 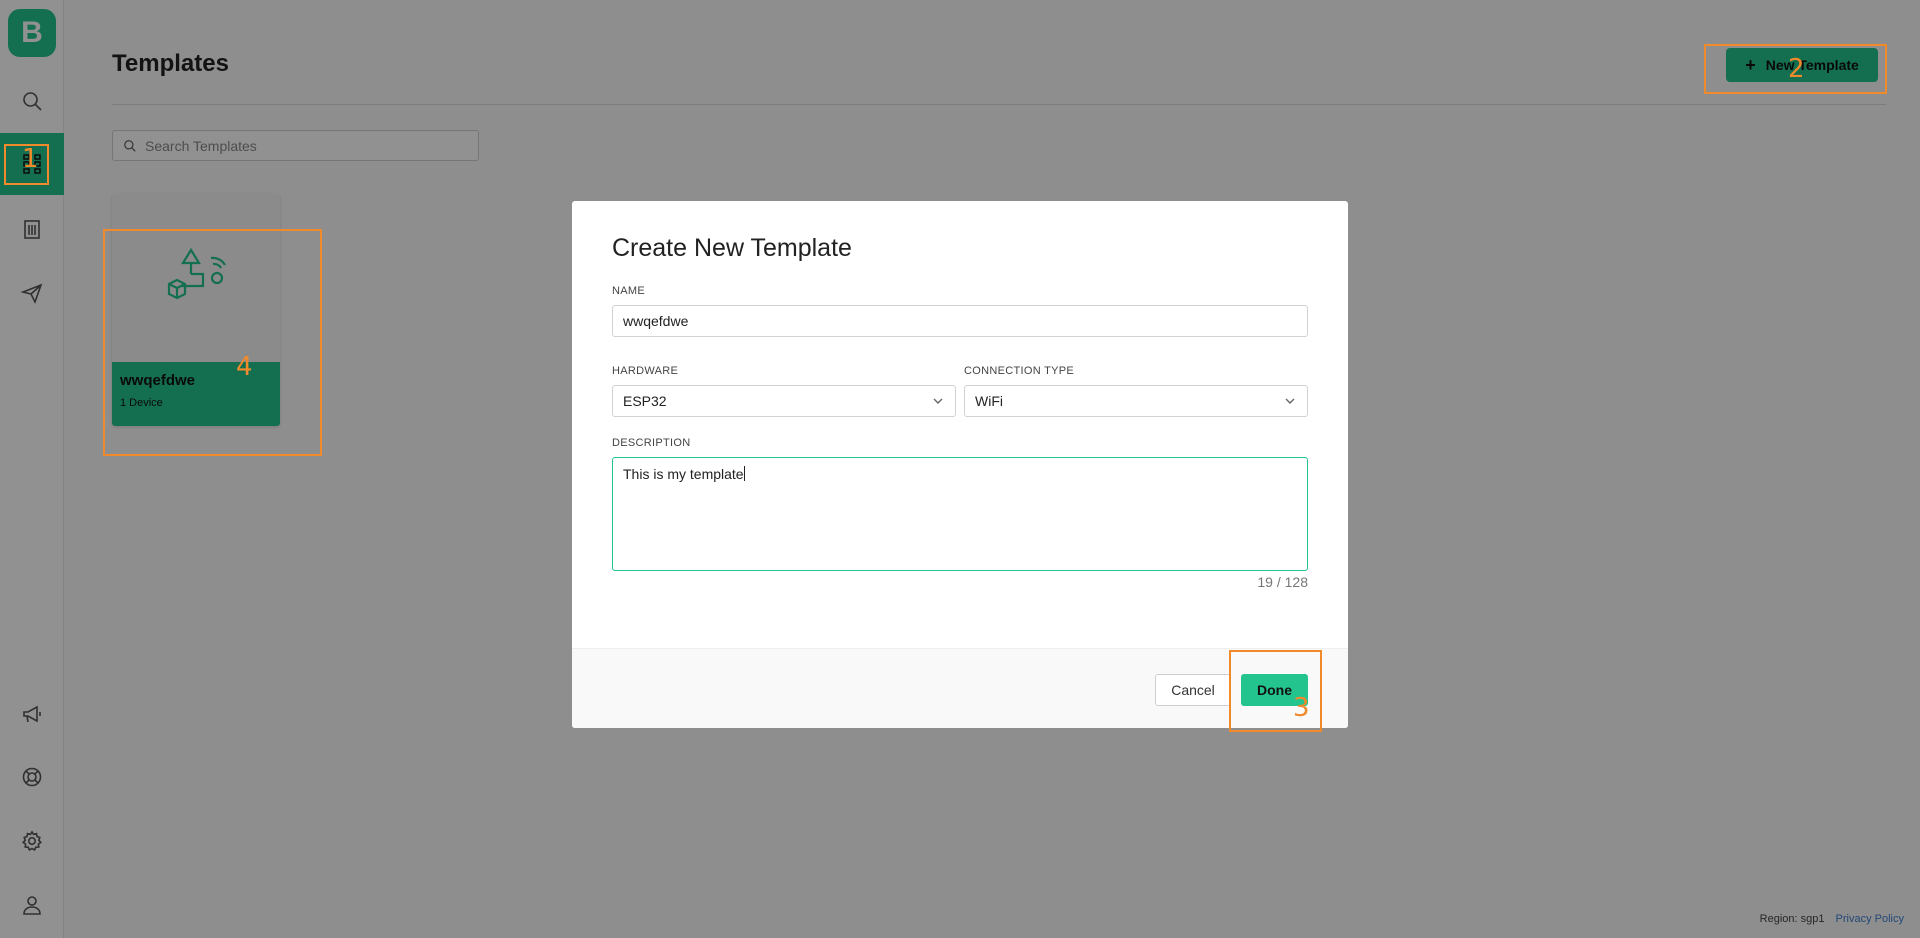 What do you see at coordinates (1282, 582) in the screenshot?
I see `character-counter: 19 / 128` at bounding box center [1282, 582].